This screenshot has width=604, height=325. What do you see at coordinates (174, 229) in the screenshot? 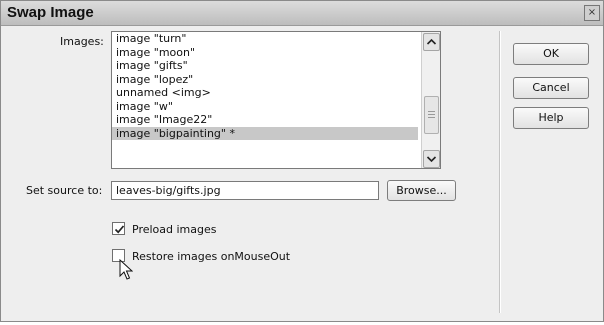
I see `preload-images-label: Preload images` at bounding box center [174, 229].